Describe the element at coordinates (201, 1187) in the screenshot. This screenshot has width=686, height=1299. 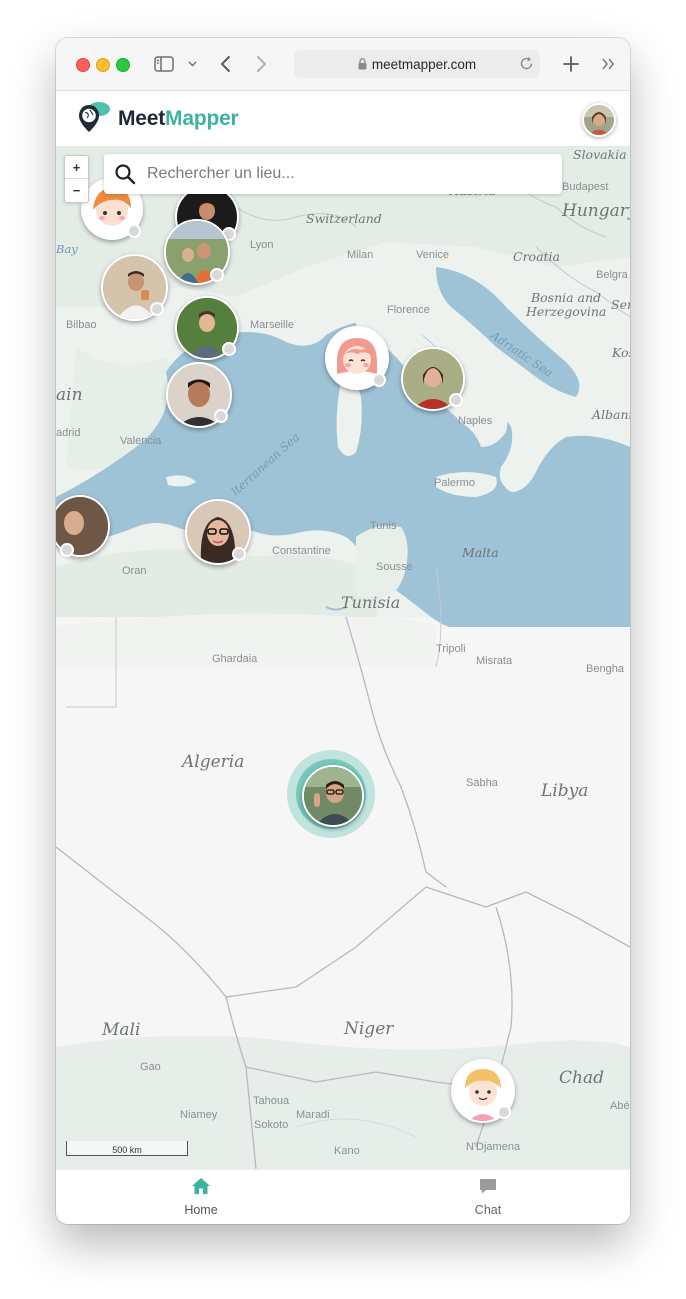
I see `home-icon` at that location.